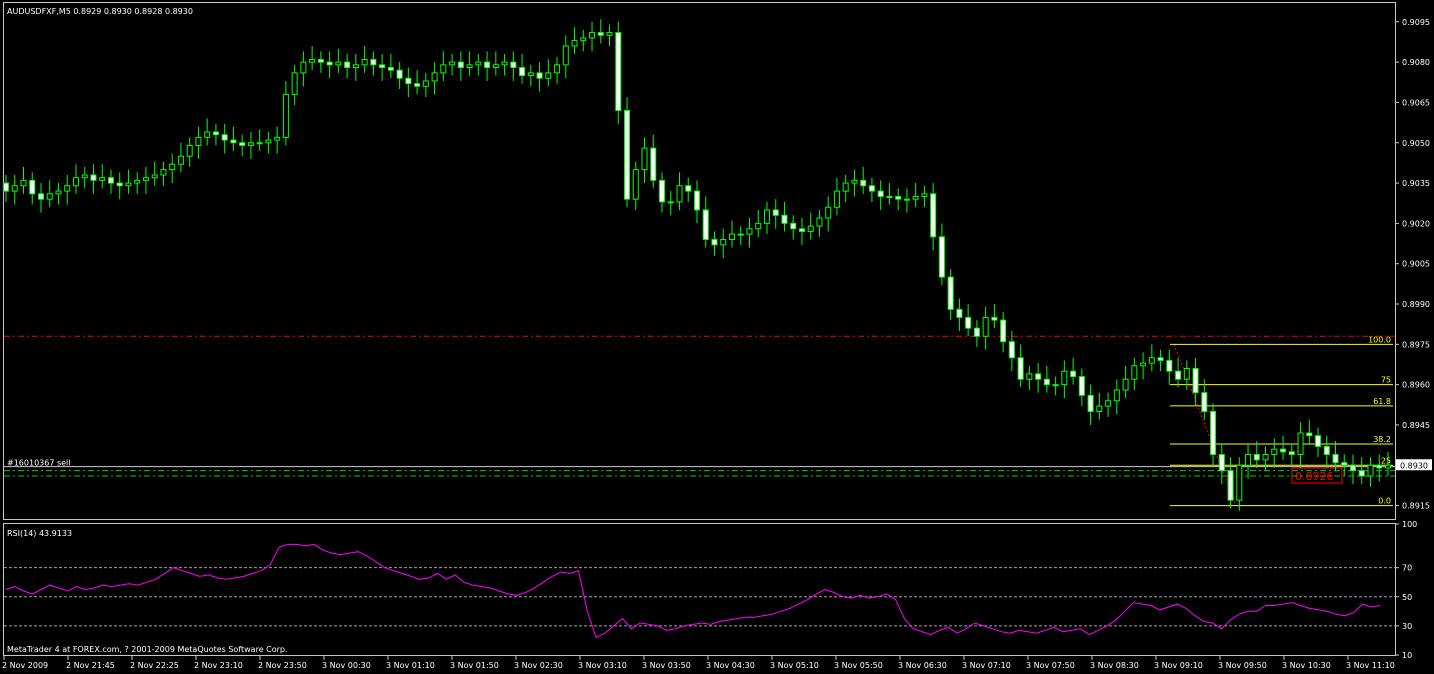  What do you see at coordinates (154, 665) in the screenshot?
I see `time-tick-label: 2 Nov 22:25` at bounding box center [154, 665].